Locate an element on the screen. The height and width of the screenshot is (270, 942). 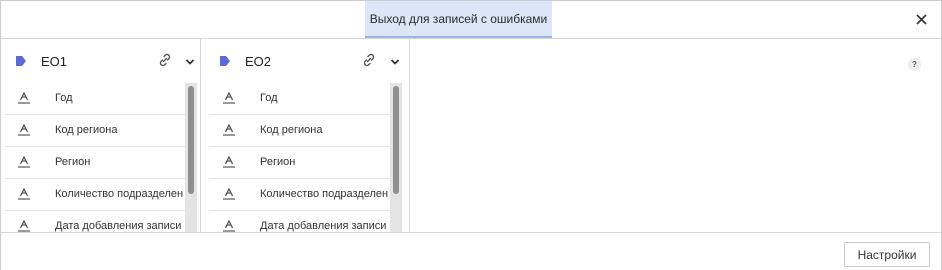
settings-button: Настройки is located at coordinates (887, 254).